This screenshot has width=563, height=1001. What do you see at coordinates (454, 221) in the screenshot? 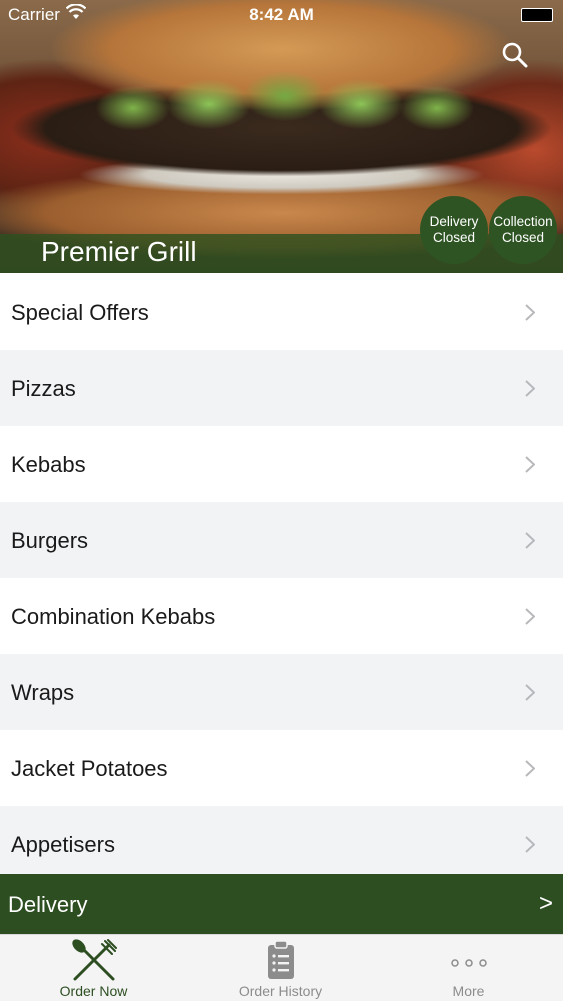
I see `delivery-status-title: Delivery` at bounding box center [454, 221].